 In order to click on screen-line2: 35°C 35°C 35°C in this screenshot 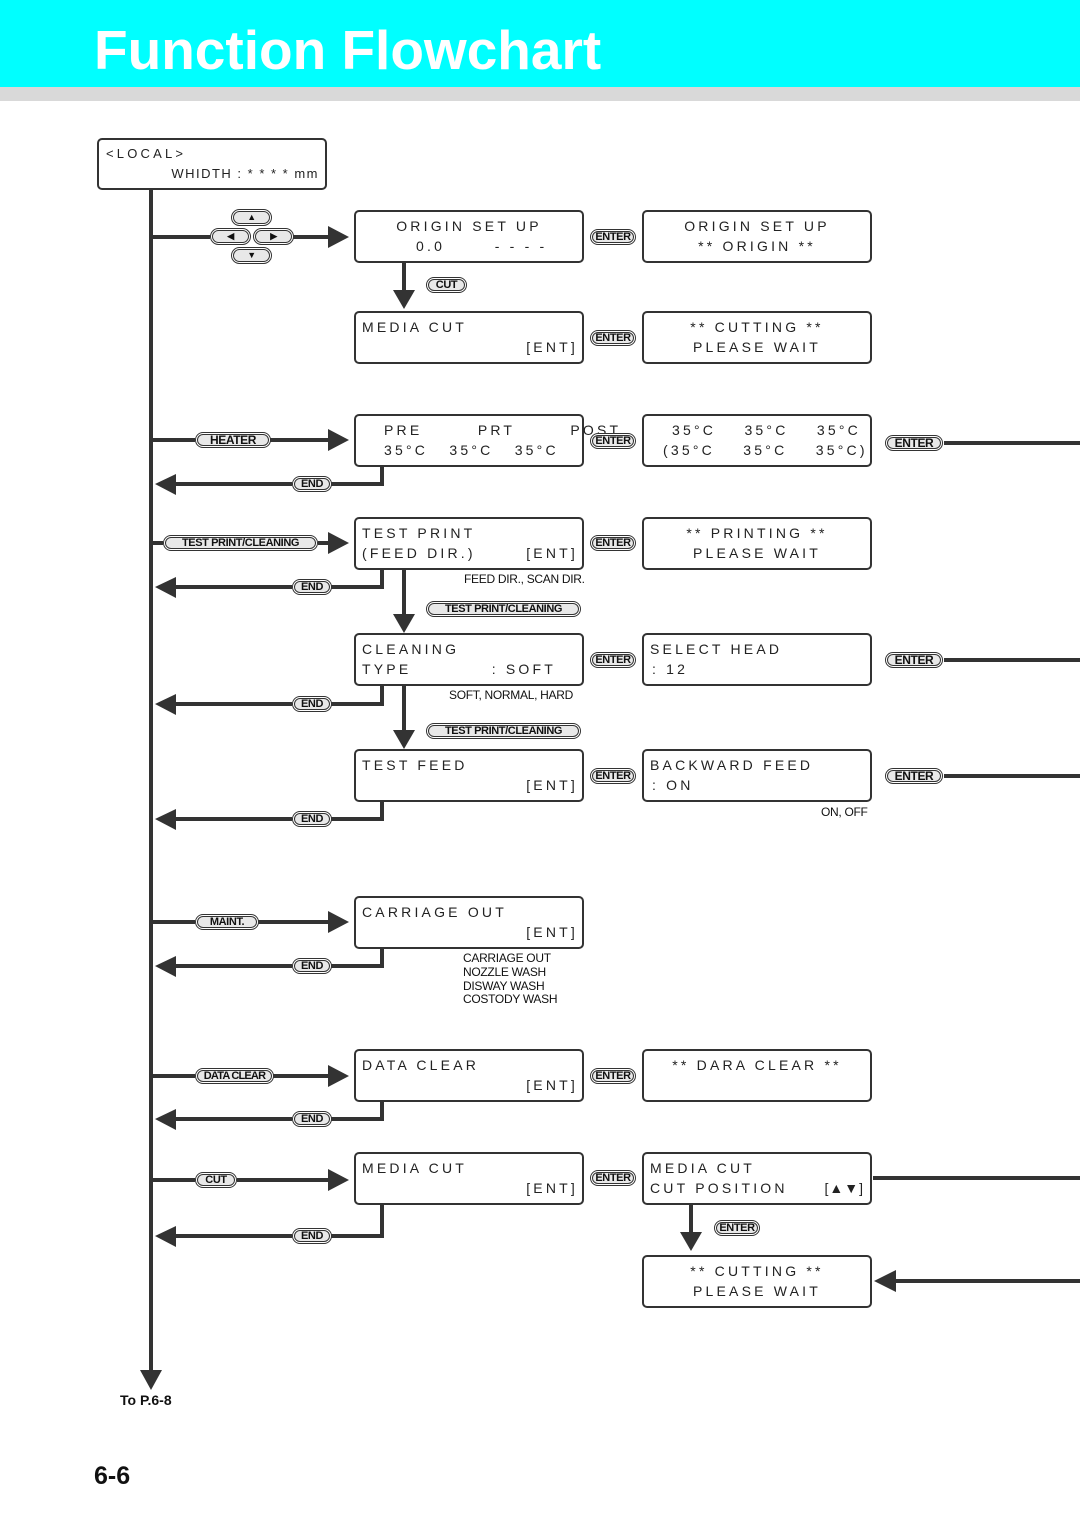, I will do `click(471, 450)`.